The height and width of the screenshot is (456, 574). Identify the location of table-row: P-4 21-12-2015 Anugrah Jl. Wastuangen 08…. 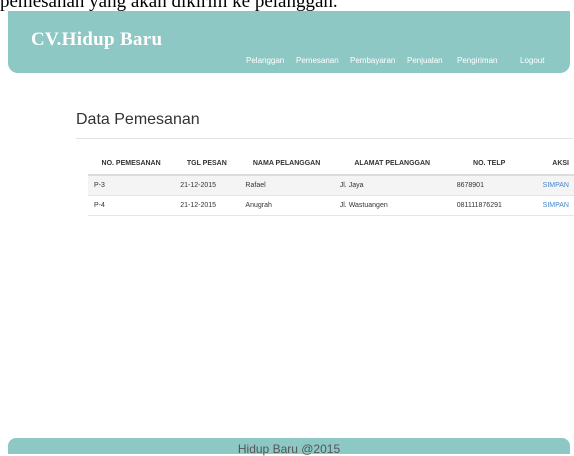
(331, 205).